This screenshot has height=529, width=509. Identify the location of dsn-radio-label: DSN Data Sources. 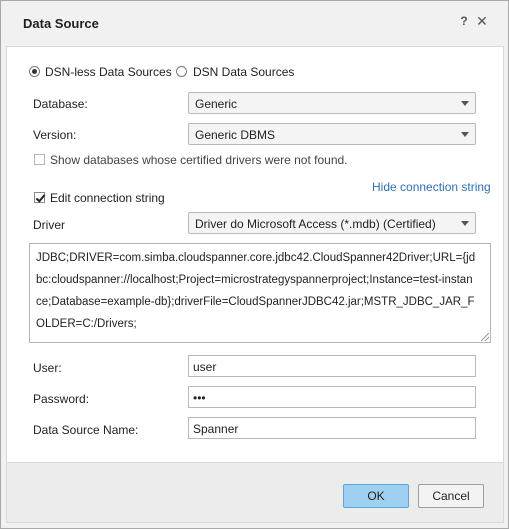
(243, 72).